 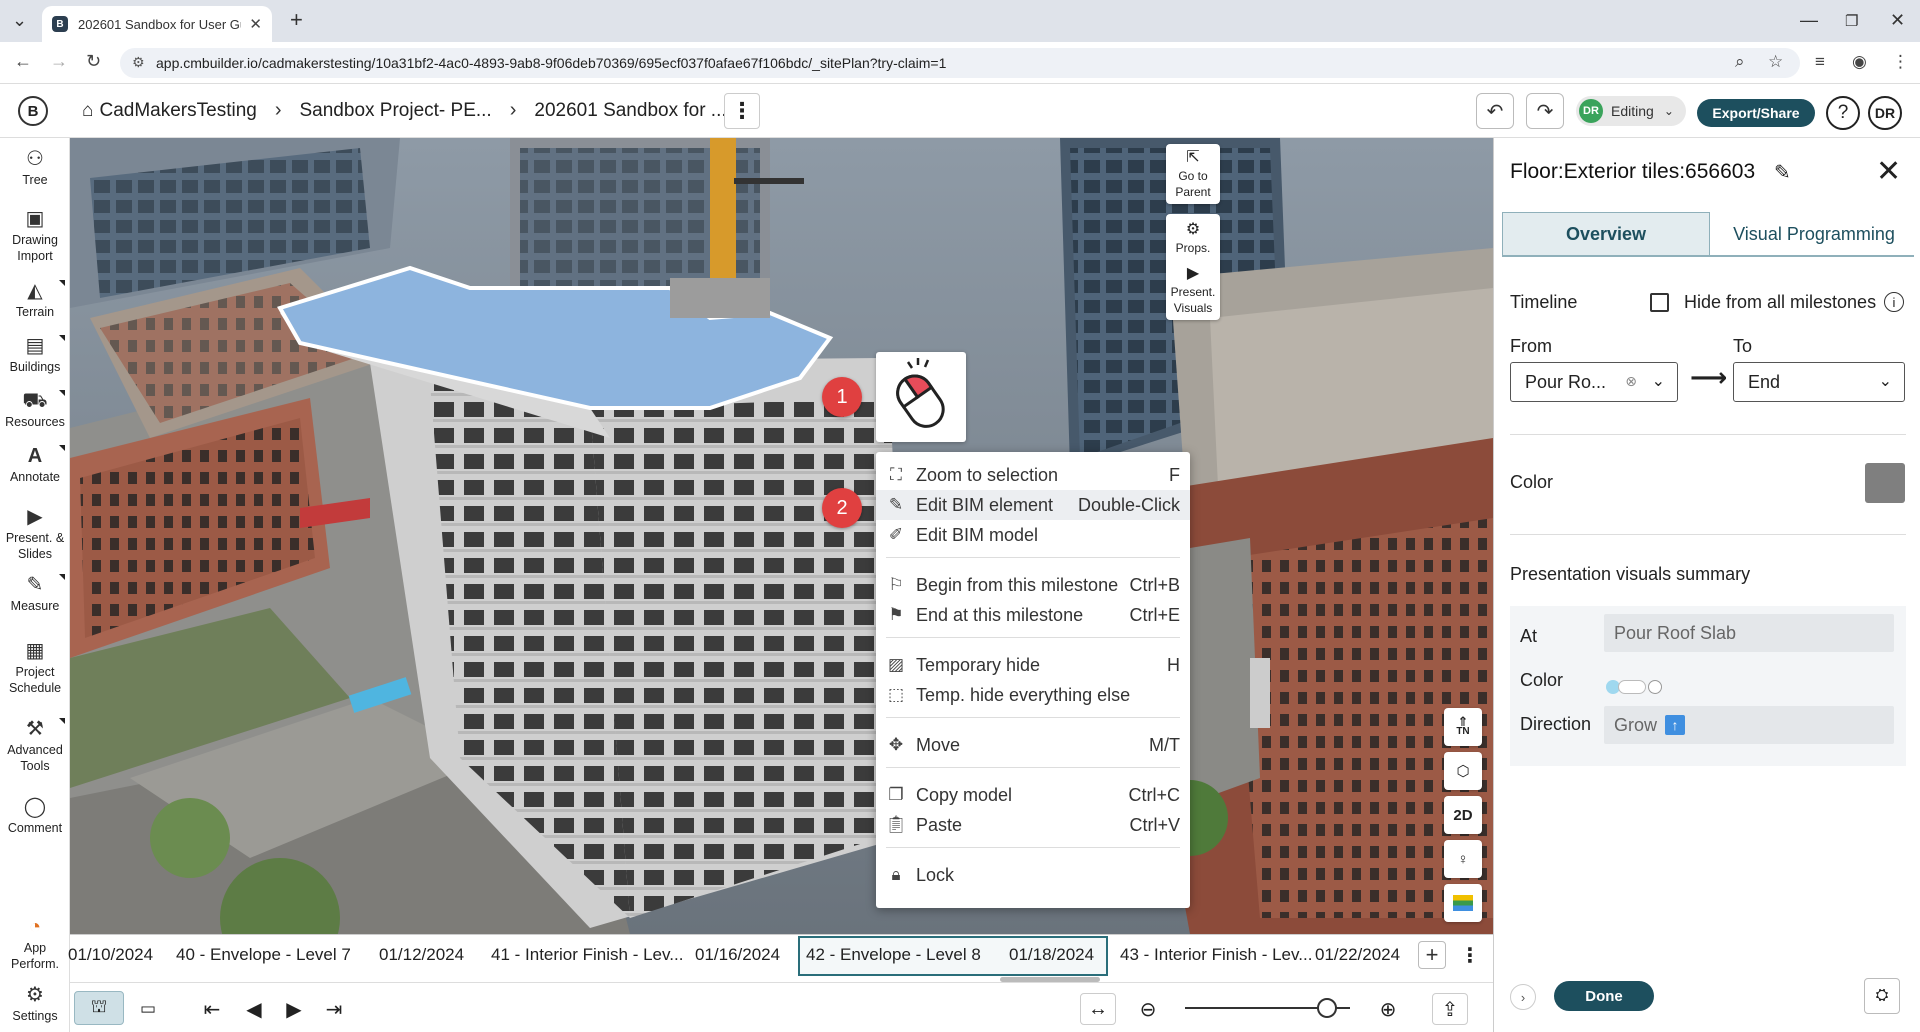 What do you see at coordinates (1033, 475) in the screenshot?
I see `menu-item-zoom-to-selection: ⛶ Zoom to selection F` at bounding box center [1033, 475].